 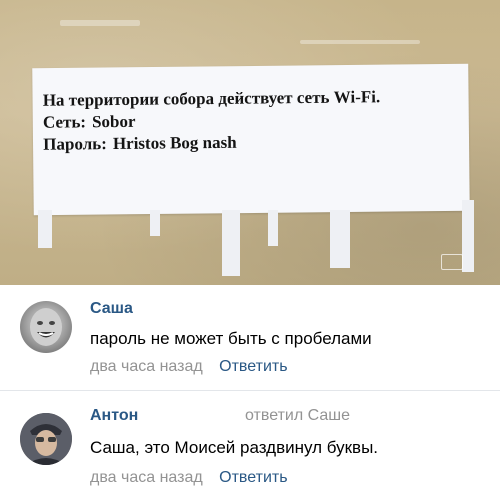 What do you see at coordinates (452, 262) in the screenshot?
I see `fullscreen-icon` at bounding box center [452, 262].